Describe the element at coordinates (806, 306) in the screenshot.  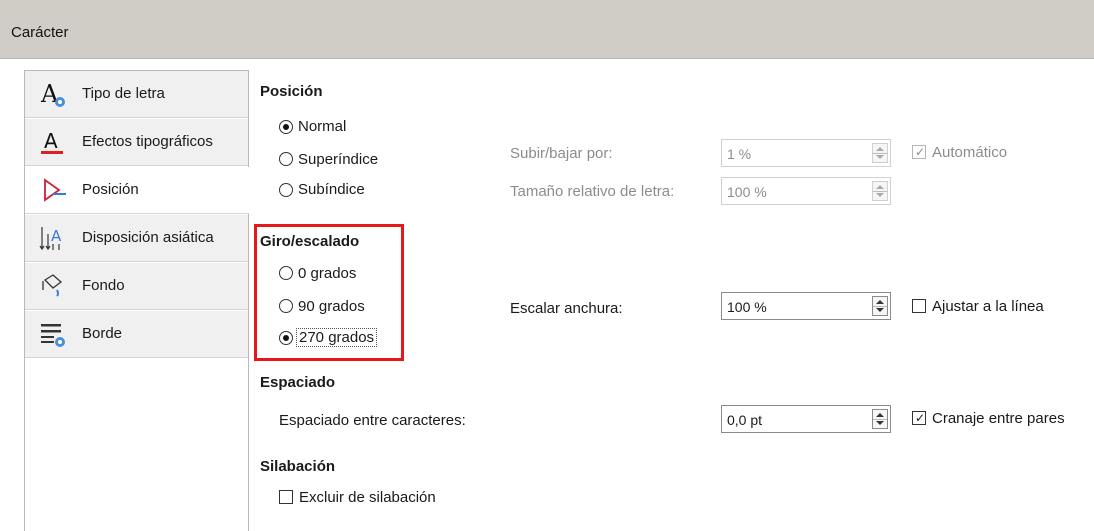
I see `scale-width-spinbox: 100 %` at that location.